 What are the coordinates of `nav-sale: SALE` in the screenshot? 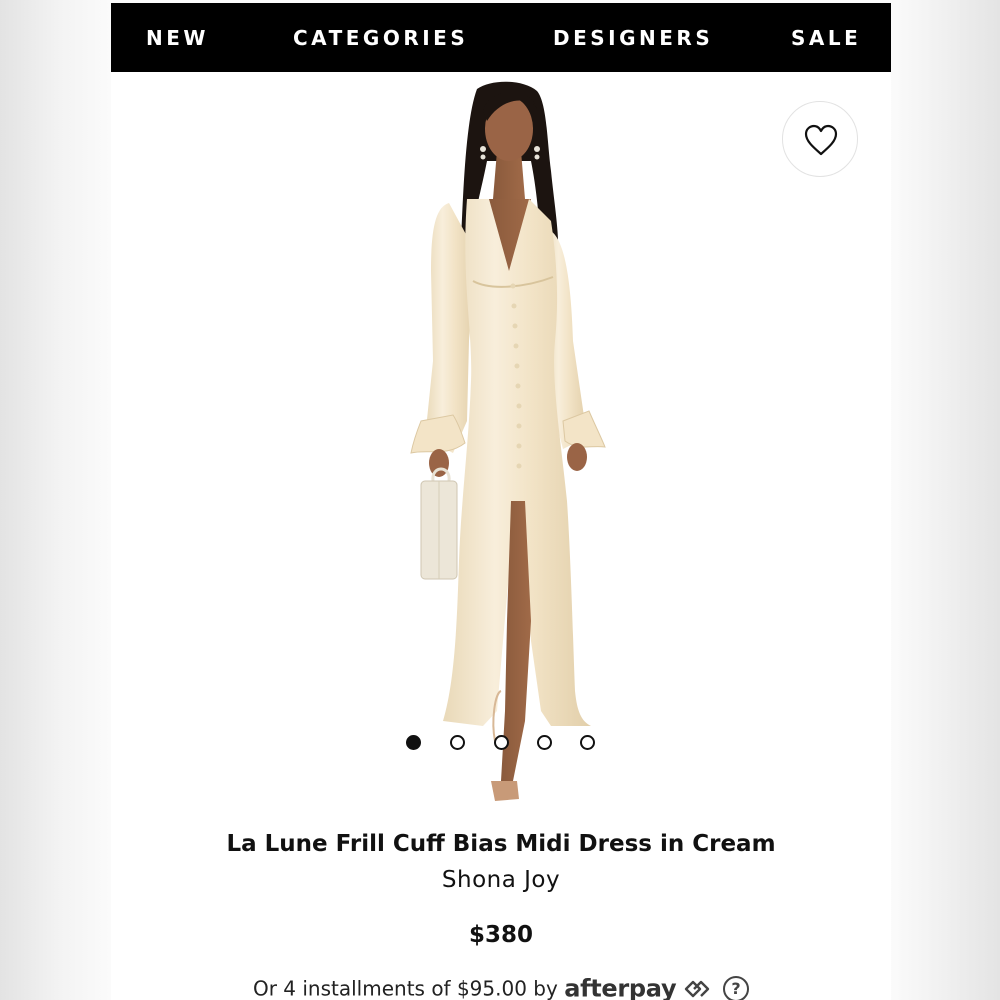 It's located at (826, 38).